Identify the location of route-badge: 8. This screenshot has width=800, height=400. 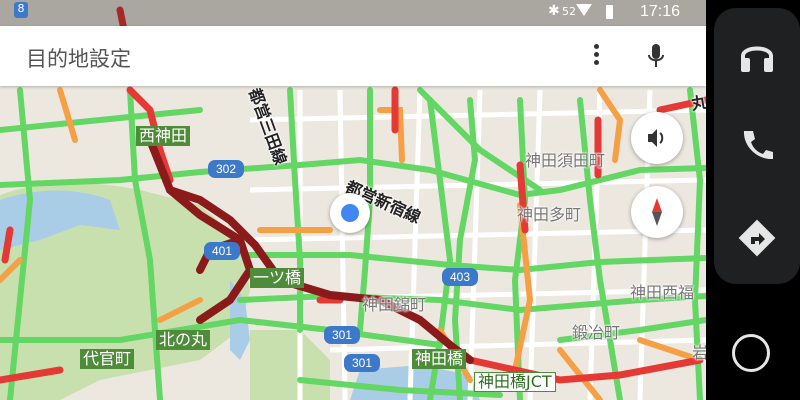
(21, 10).